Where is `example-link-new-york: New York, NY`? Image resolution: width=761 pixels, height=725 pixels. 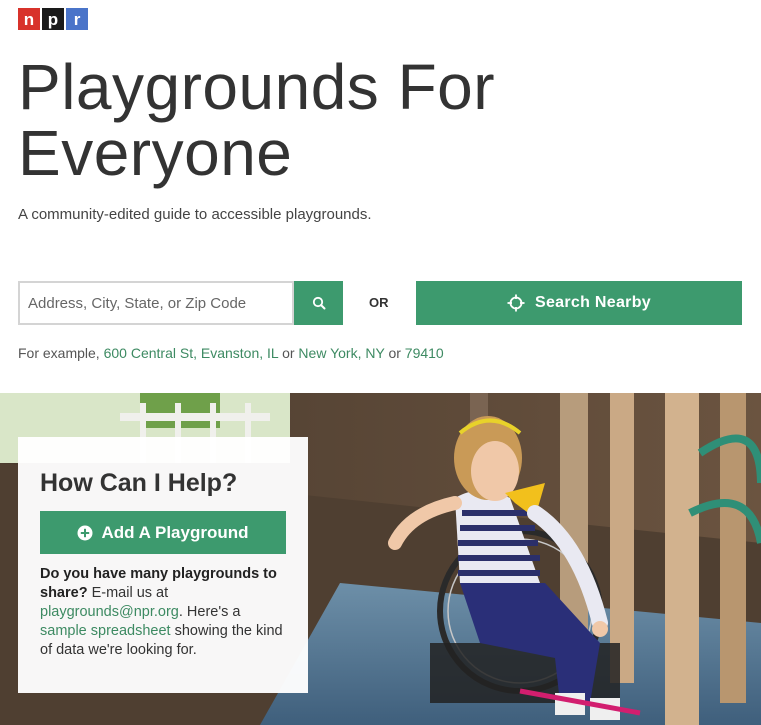
example-link-new-york: New York, NY is located at coordinates (341, 353).